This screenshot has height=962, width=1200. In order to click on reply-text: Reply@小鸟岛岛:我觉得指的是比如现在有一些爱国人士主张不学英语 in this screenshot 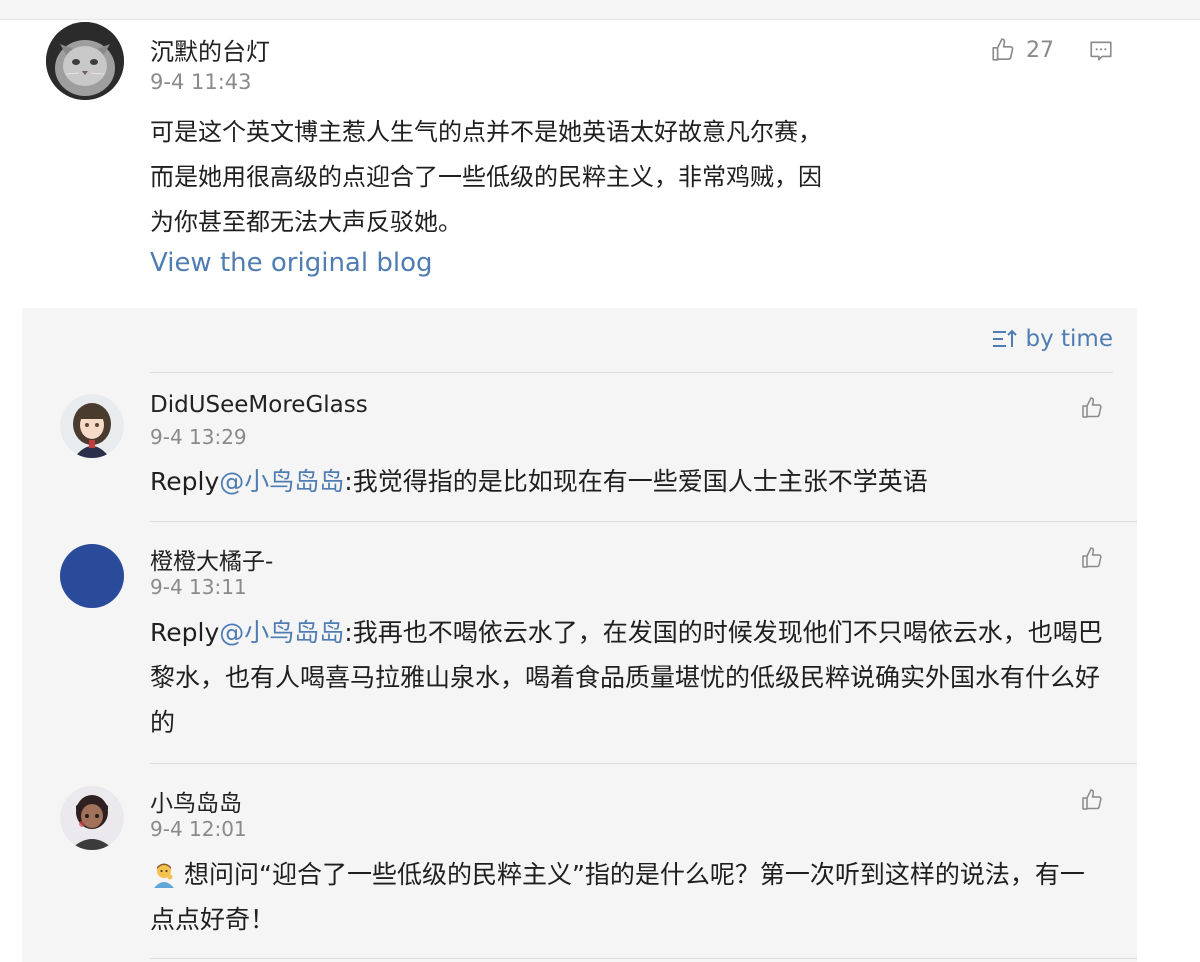, I will do `click(630, 481)`.